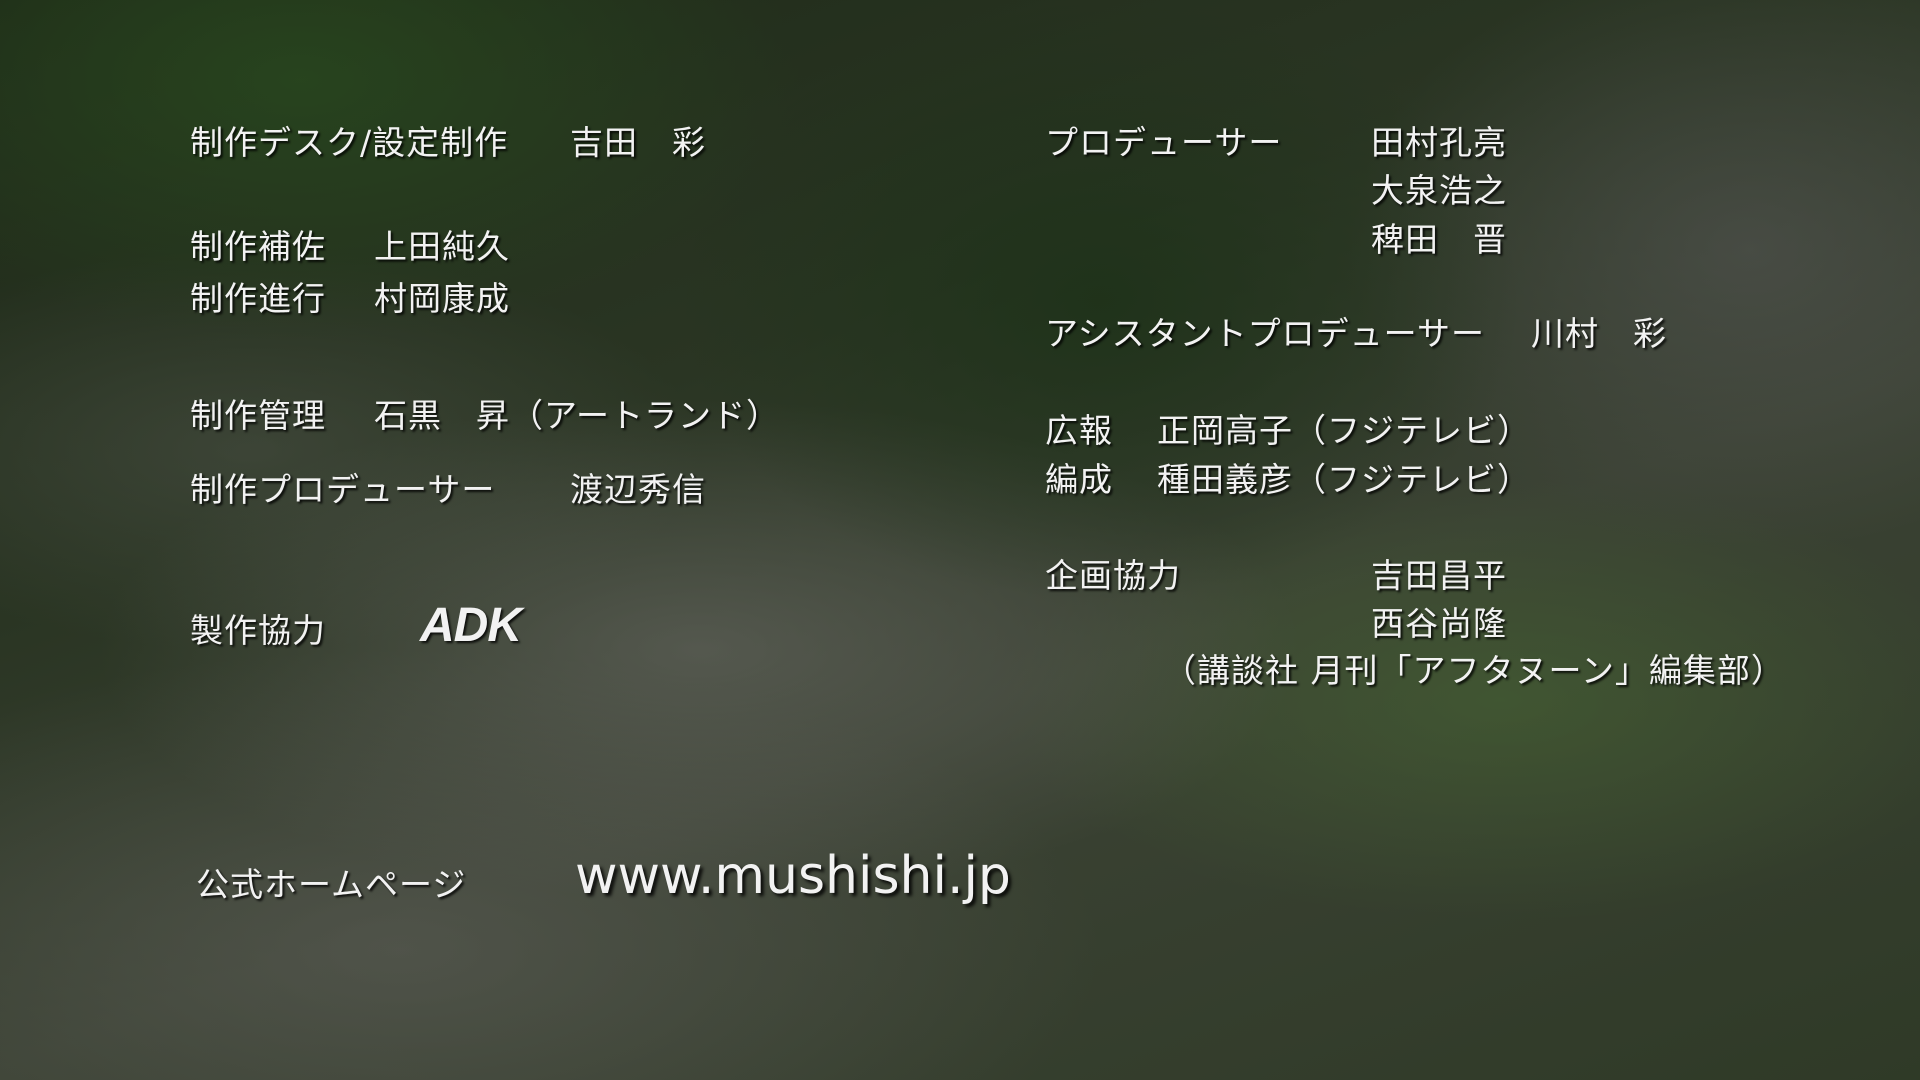 The image size is (1920, 1080). I want to click on adk-logo: ADK, so click(471, 625).